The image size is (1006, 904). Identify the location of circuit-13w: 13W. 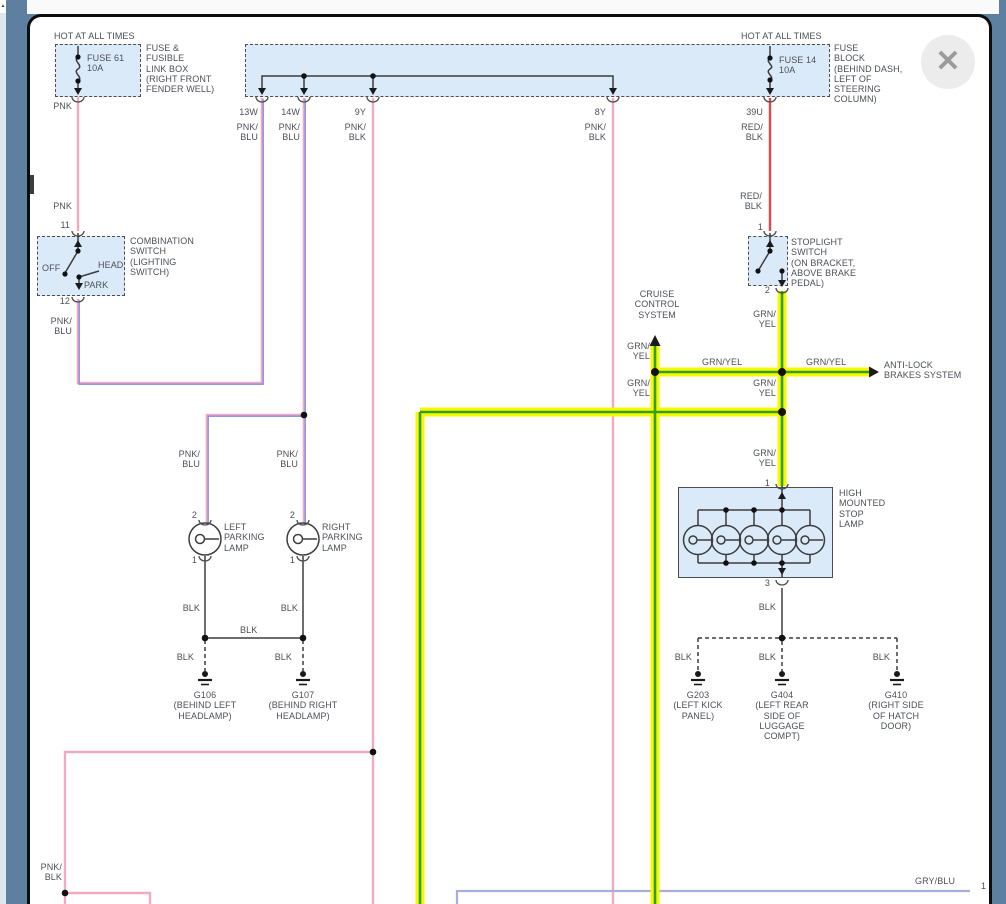
(248, 112).